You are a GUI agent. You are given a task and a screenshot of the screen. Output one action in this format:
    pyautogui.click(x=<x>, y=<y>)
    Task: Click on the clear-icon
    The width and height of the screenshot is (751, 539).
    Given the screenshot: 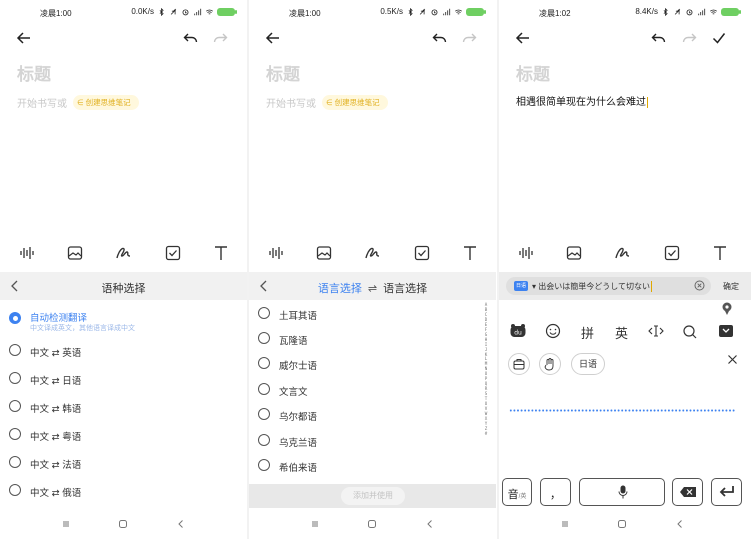 What is the action you would take?
    pyautogui.click(x=699, y=285)
    